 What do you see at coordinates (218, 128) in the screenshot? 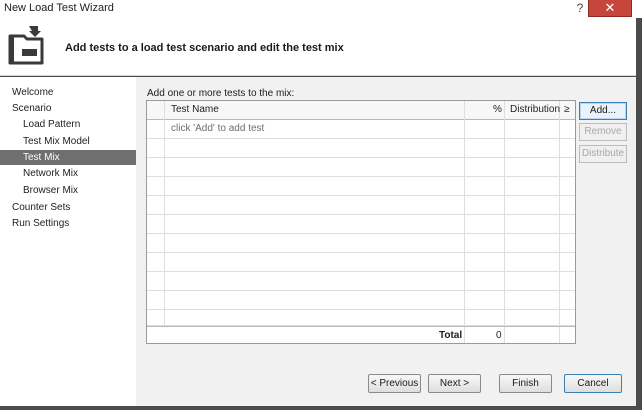
I see `add-test-placeholder: click 'Add' to add test` at bounding box center [218, 128].